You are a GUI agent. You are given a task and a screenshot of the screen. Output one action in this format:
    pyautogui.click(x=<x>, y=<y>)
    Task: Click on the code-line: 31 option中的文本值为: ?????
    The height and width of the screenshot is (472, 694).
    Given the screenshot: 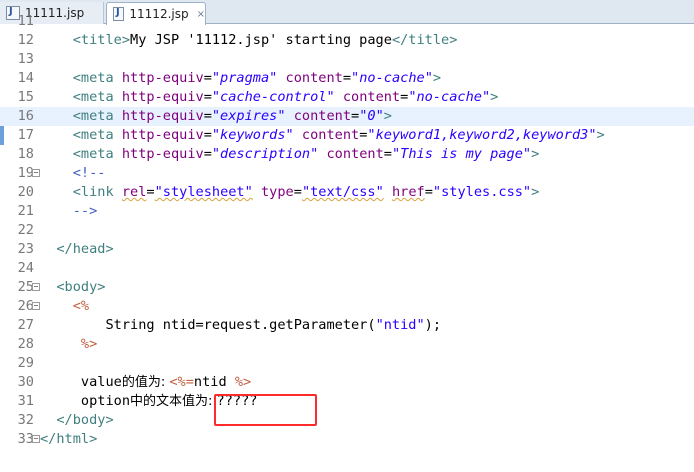 What is the action you would take?
    pyautogui.click(x=347, y=401)
    